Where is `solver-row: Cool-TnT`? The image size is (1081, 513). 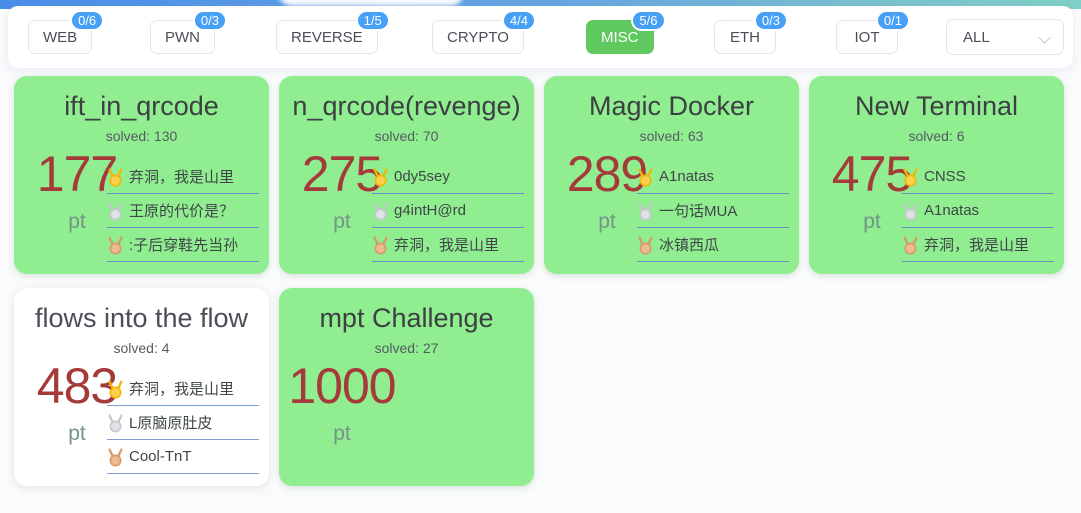 solver-row: Cool-TnT is located at coordinates (183, 457).